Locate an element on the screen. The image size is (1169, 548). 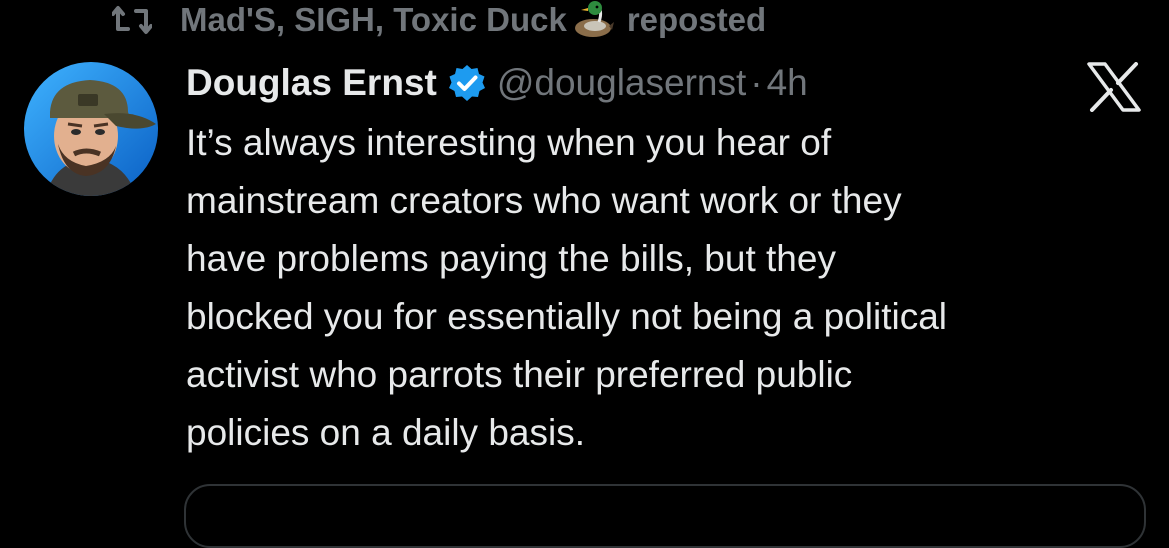
repost-icon is located at coordinates (132, 20).